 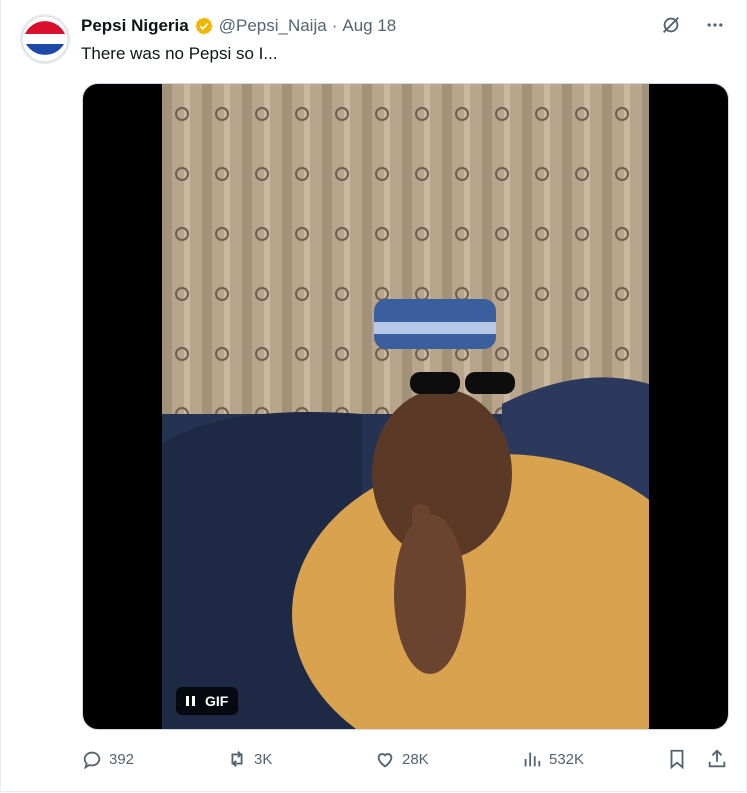 I want to click on author-handle: @Pepsi_Naija, so click(x=273, y=26).